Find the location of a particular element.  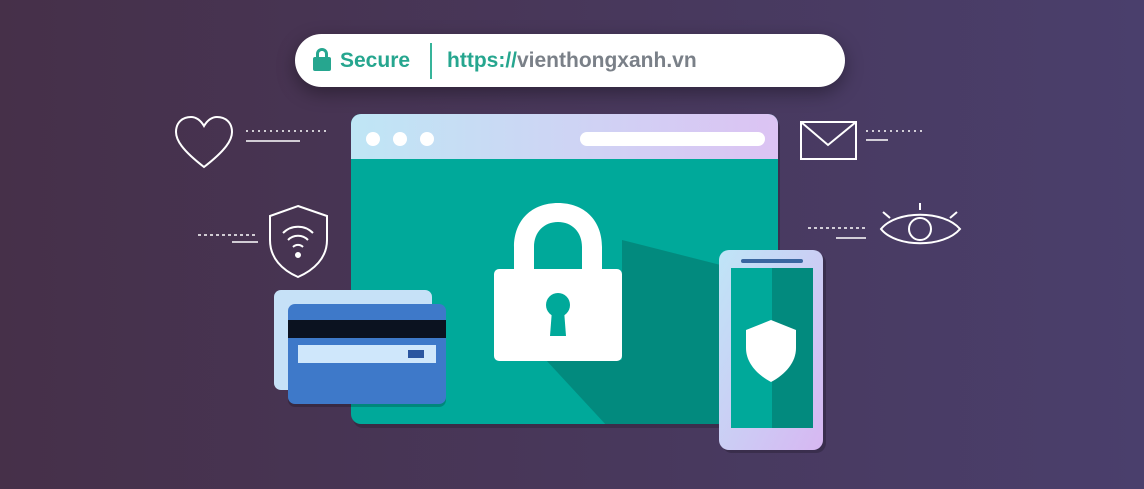

eye-icon is located at coordinates (920, 224).